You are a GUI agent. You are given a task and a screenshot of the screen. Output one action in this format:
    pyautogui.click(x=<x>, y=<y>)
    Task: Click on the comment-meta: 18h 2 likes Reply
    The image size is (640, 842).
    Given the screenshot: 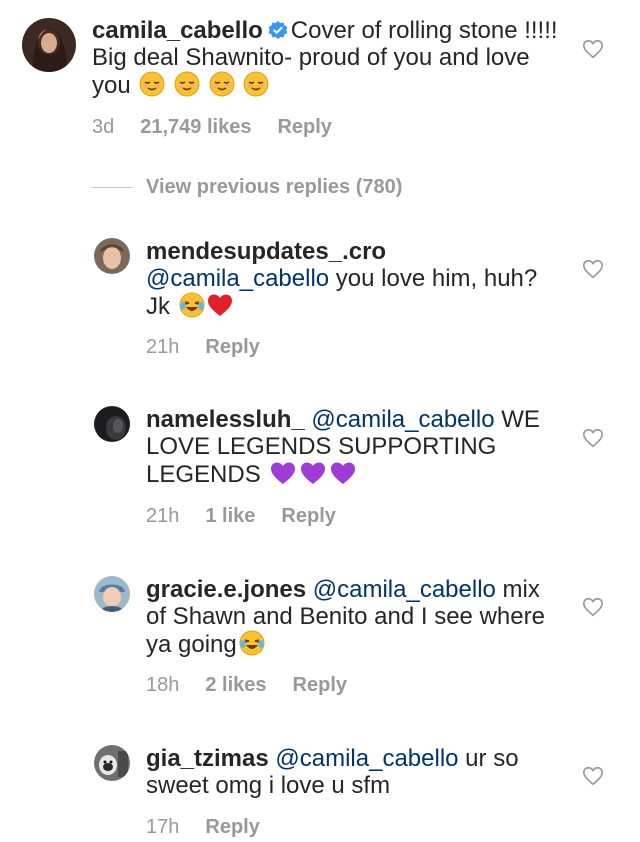 What is the action you would take?
    pyautogui.click(x=259, y=685)
    